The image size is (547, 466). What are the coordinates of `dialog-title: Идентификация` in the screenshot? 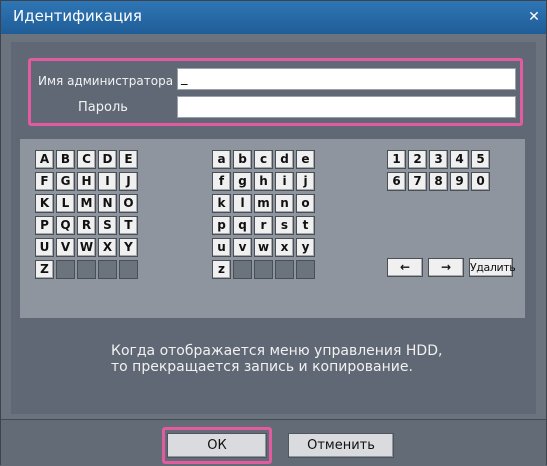 It's located at (77, 16).